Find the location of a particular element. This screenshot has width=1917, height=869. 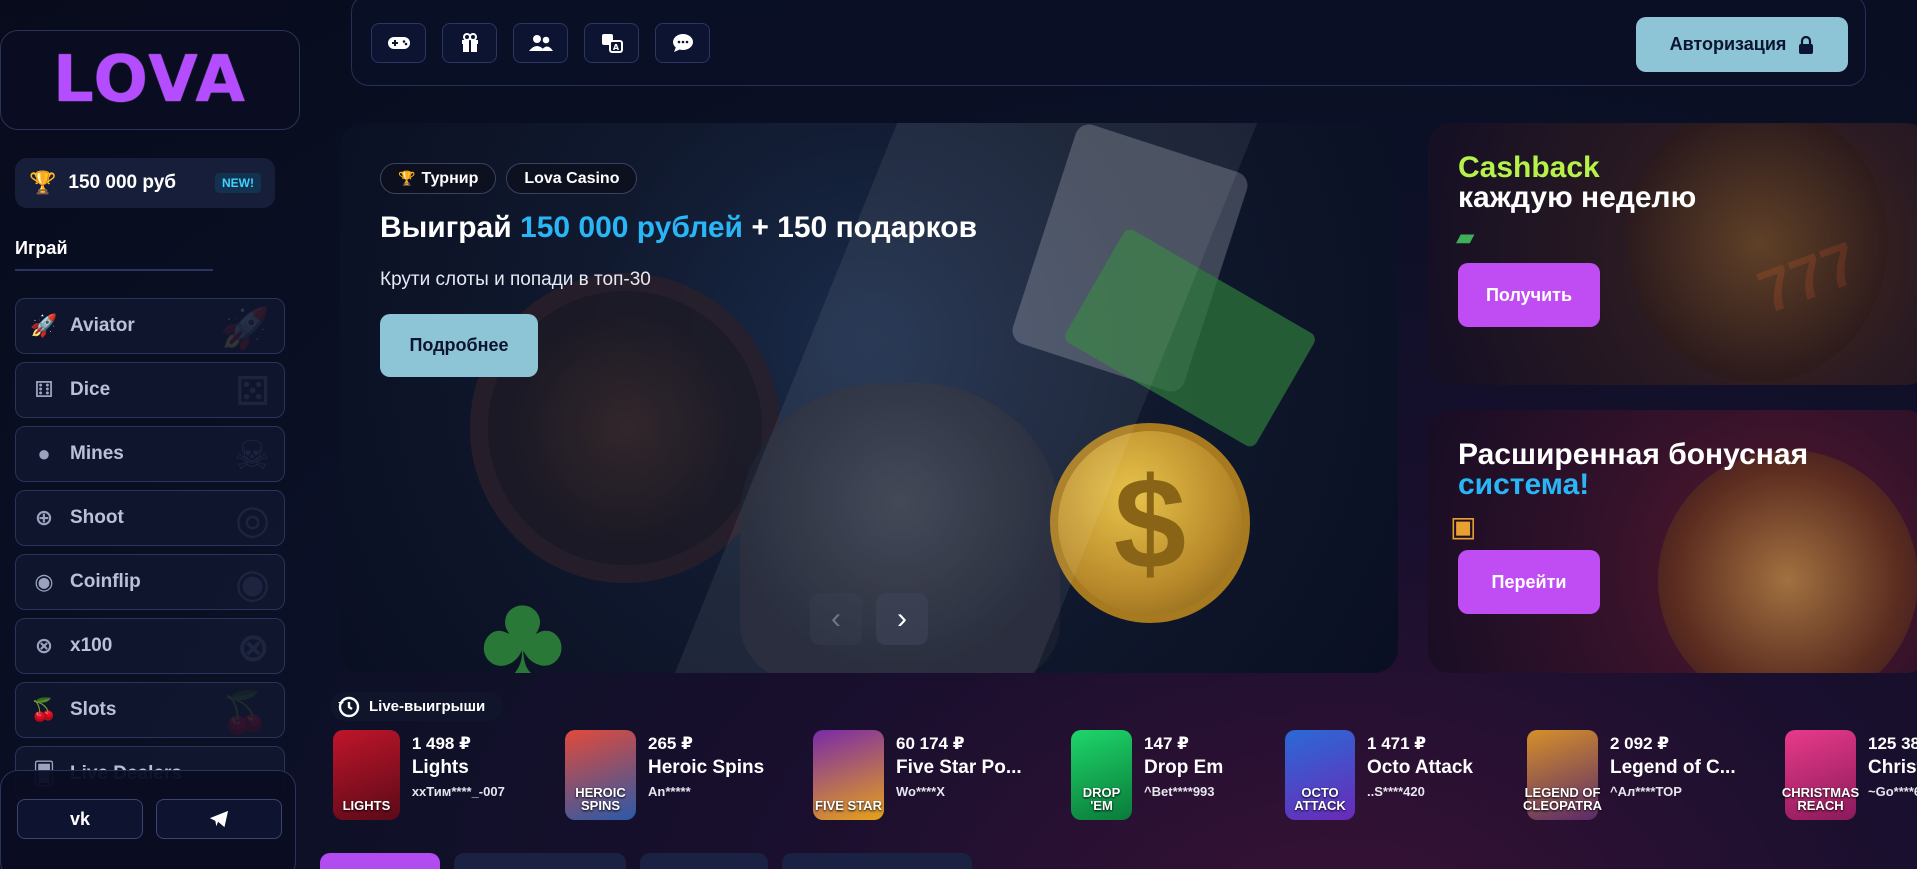

live-win-item: DROP 'EM 147 ₽ Drop Em ^Bet****993 is located at coordinates (1172, 775).